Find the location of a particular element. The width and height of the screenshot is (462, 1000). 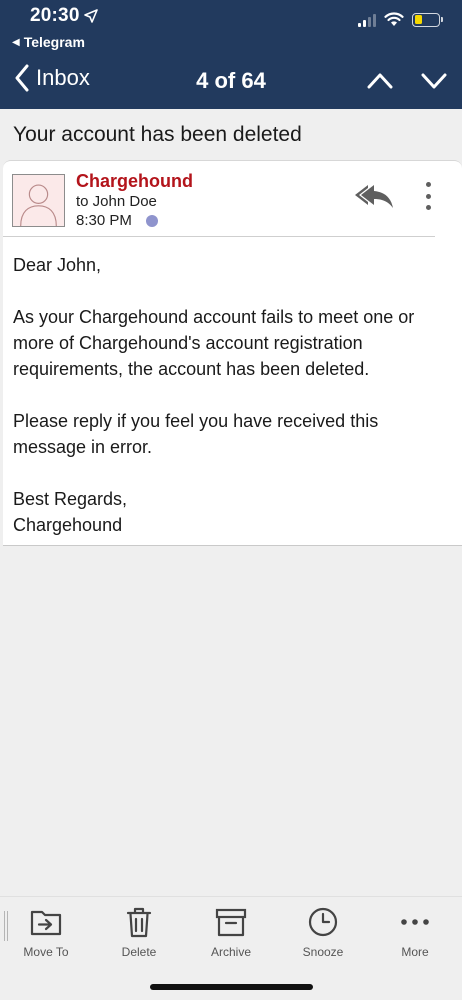

status-time: 20:30 is located at coordinates (64, 16).